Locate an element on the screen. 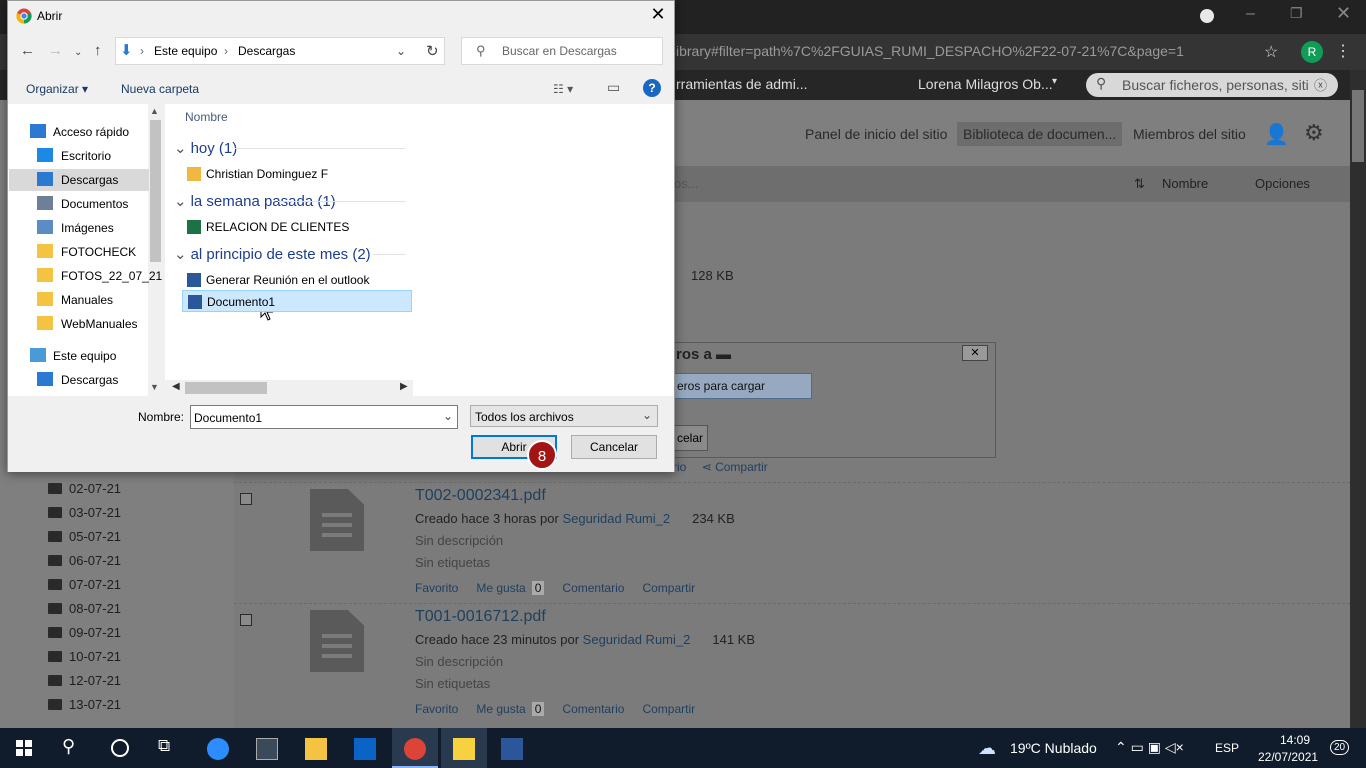  folder-item: 03-07-21 is located at coordinates (84, 516).